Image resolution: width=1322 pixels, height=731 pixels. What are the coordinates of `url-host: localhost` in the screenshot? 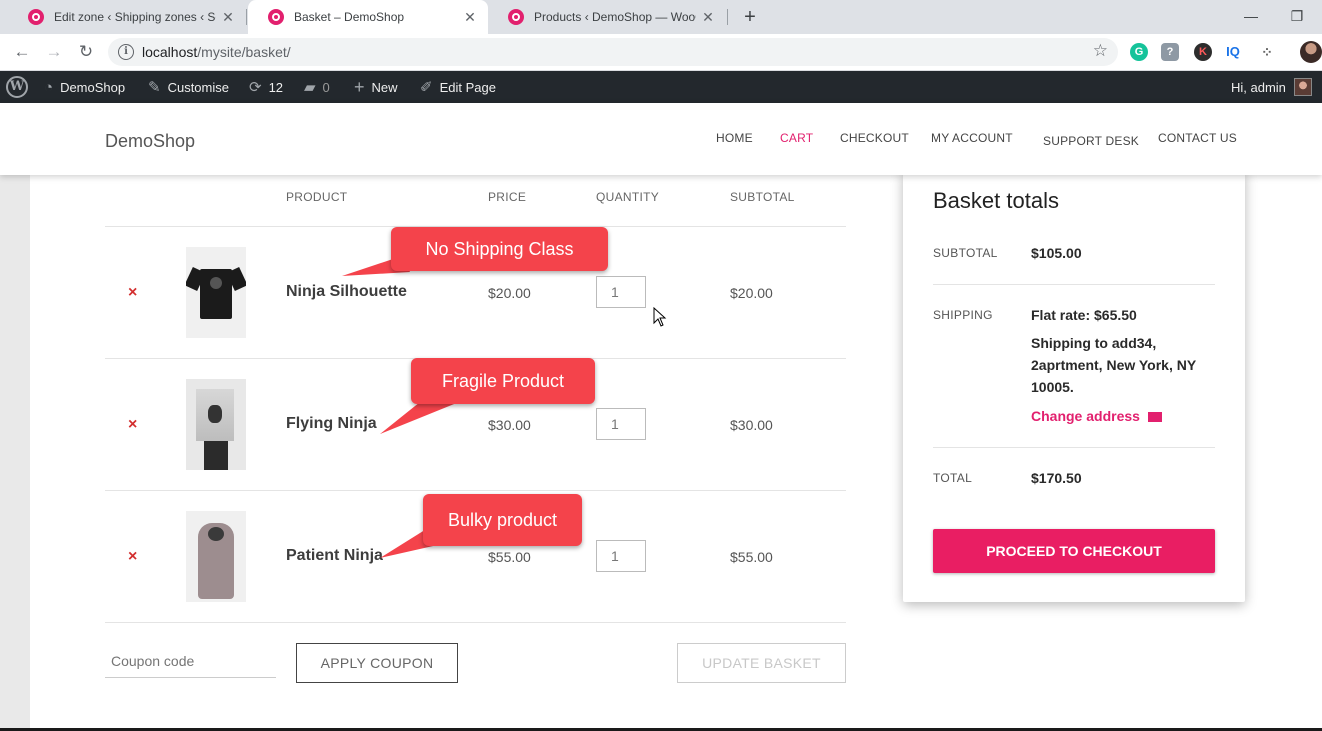 It's located at (170, 52).